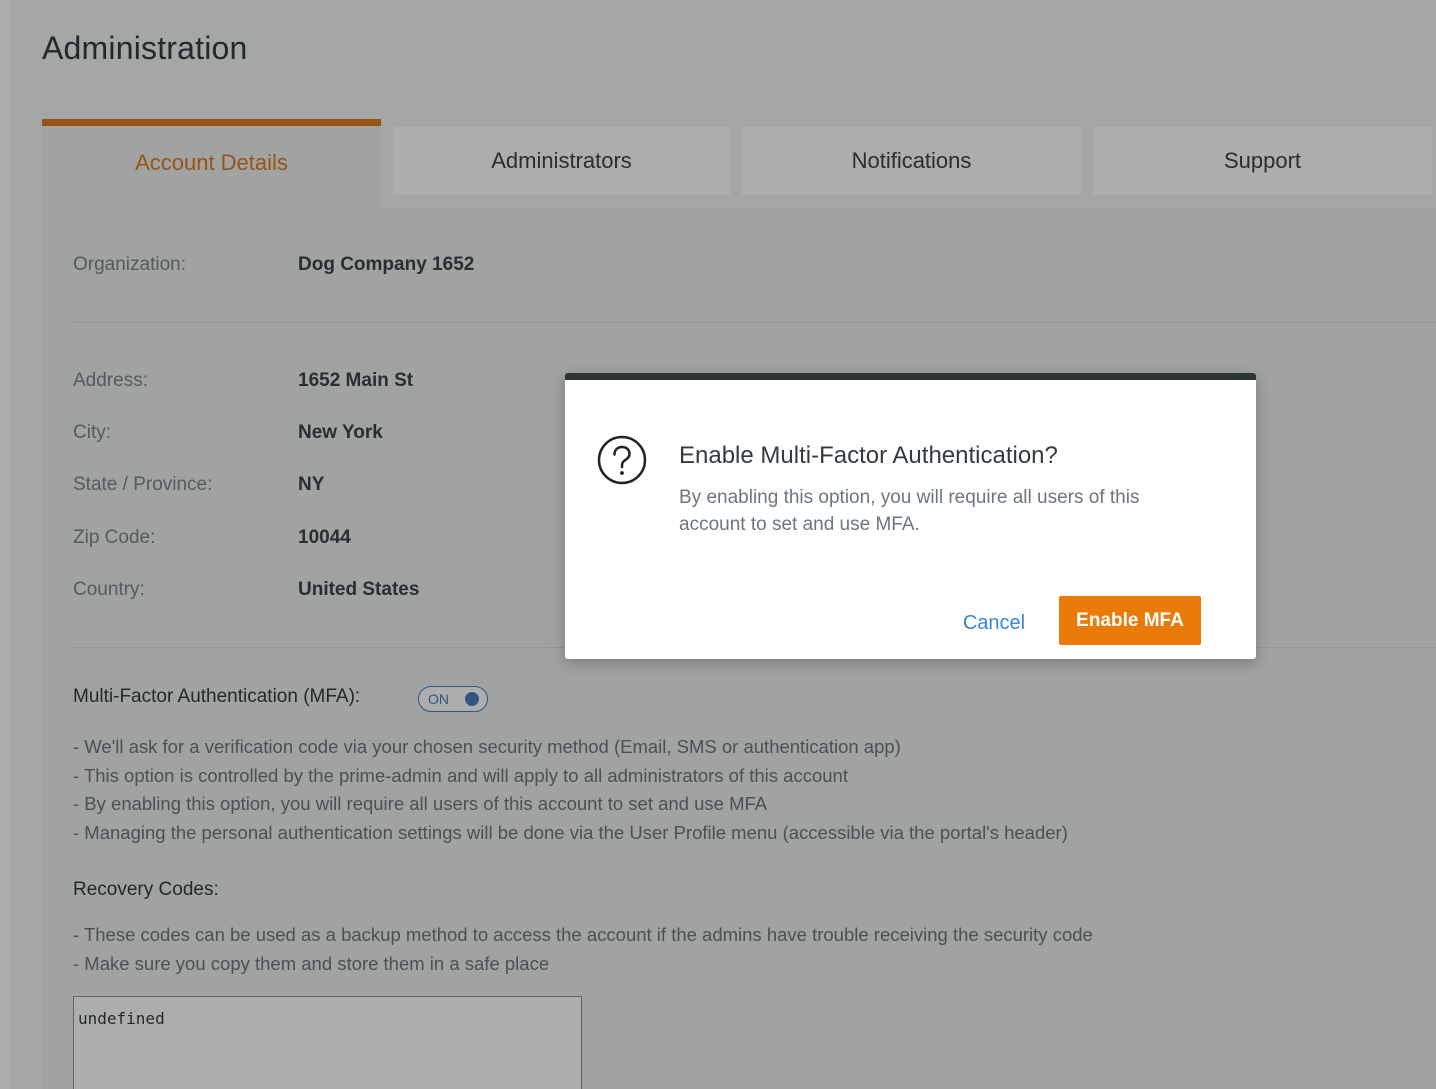 Image resolution: width=1436 pixels, height=1089 pixels. I want to click on question-circle-icon, so click(622, 460).